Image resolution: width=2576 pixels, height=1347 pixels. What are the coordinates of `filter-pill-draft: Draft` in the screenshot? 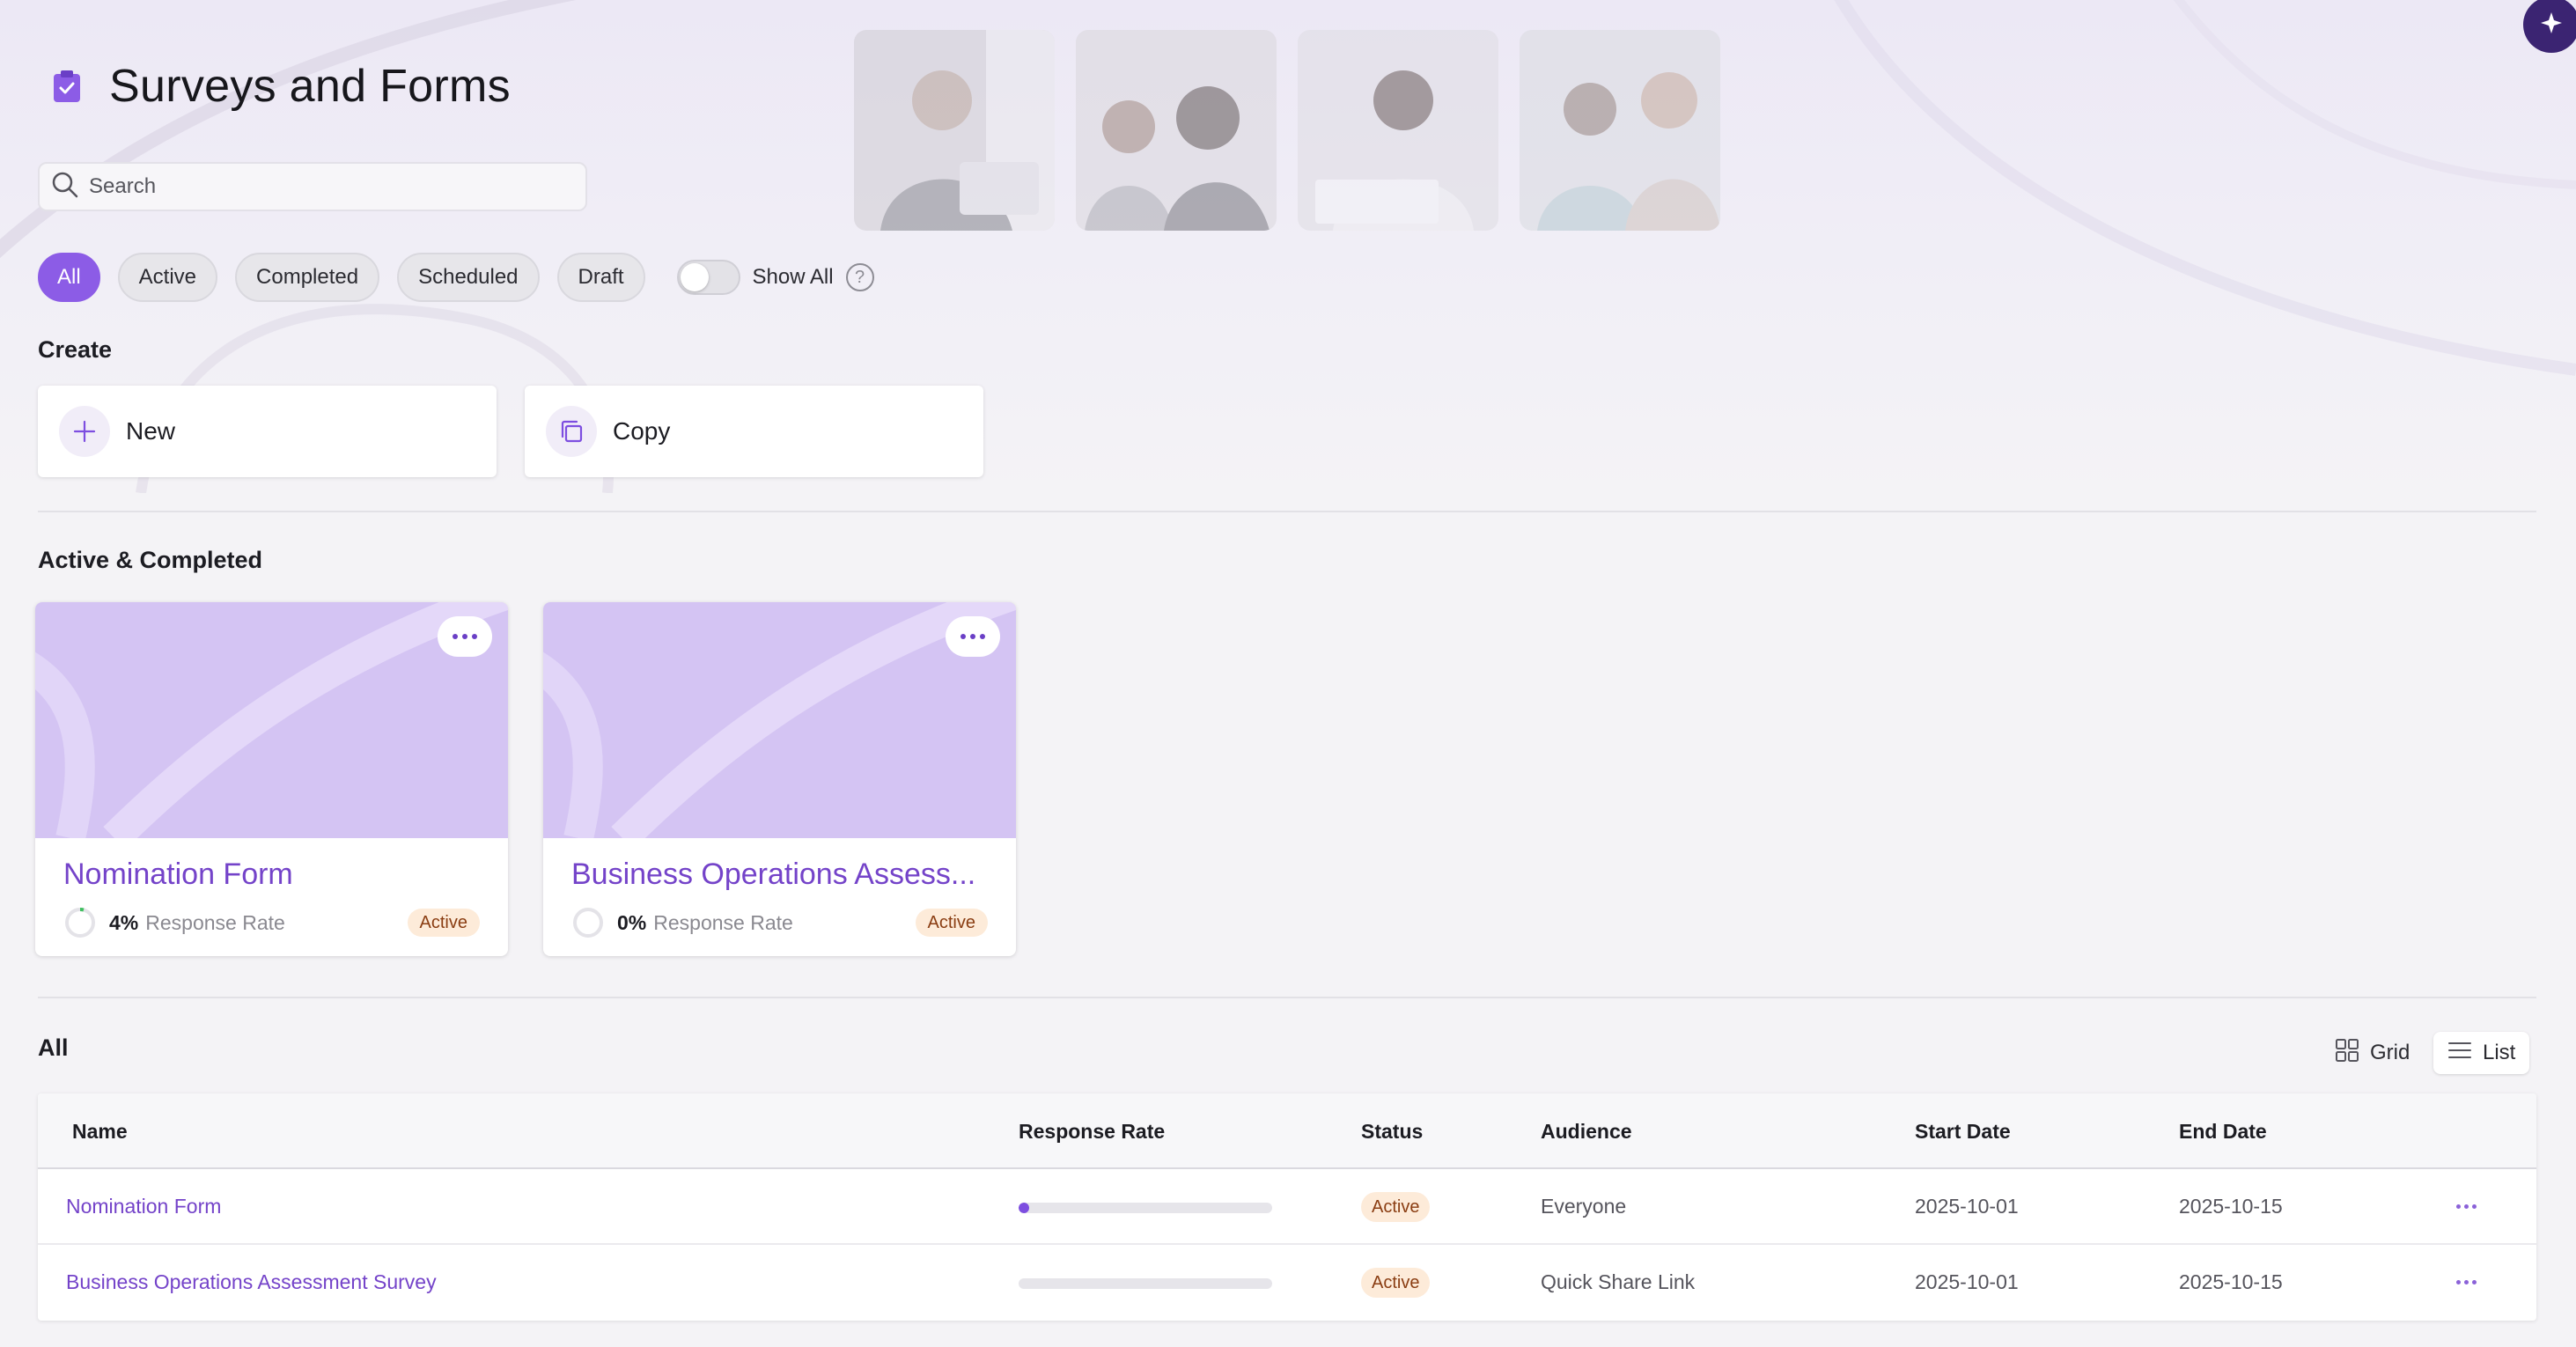 It's located at (600, 277).